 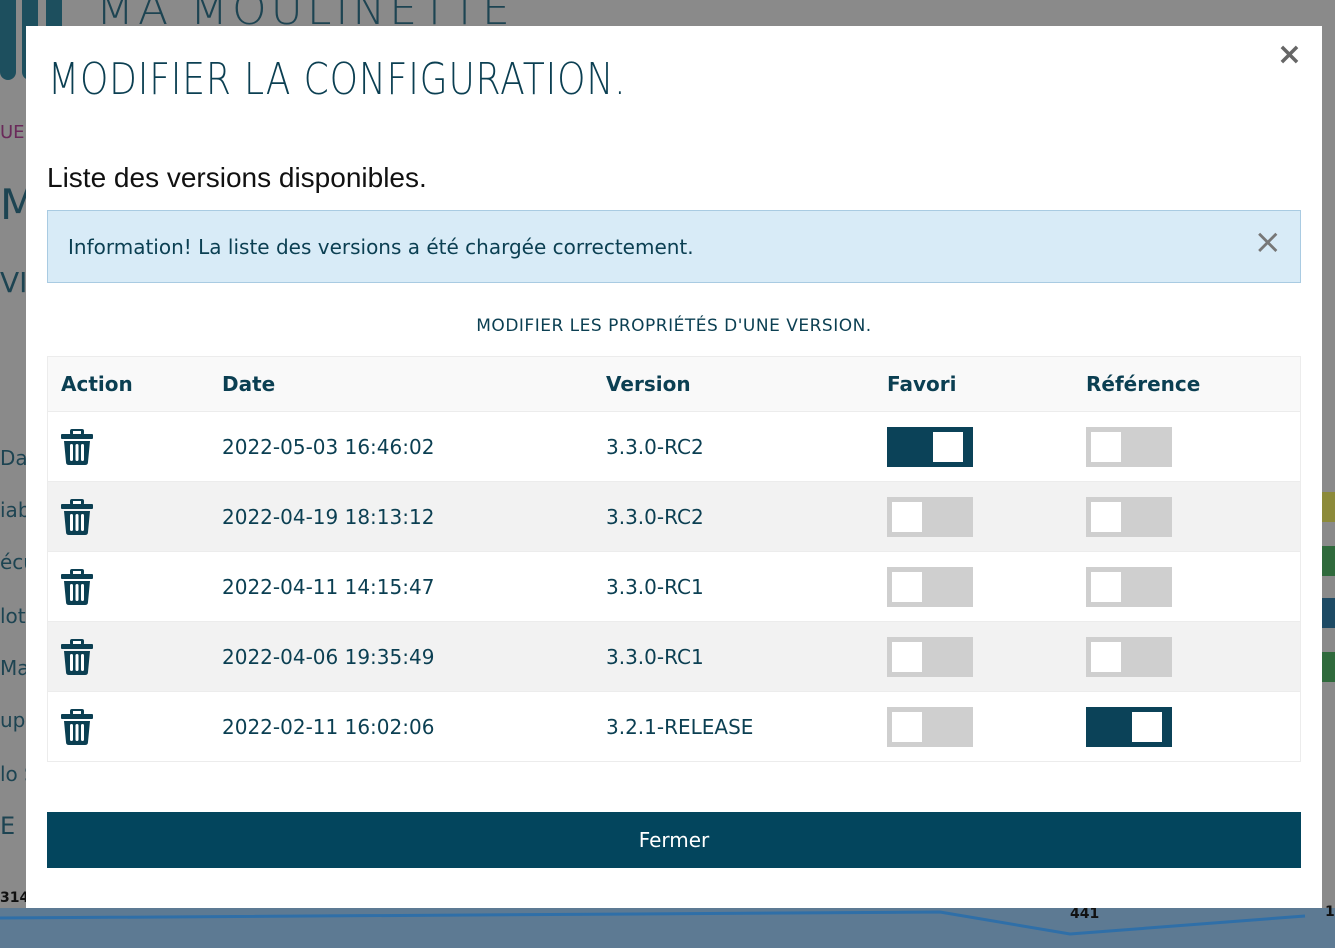 What do you see at coordinates (8, 826) in the screenshot?
I see `background-fragment: E` at bounding box center [8, 826].